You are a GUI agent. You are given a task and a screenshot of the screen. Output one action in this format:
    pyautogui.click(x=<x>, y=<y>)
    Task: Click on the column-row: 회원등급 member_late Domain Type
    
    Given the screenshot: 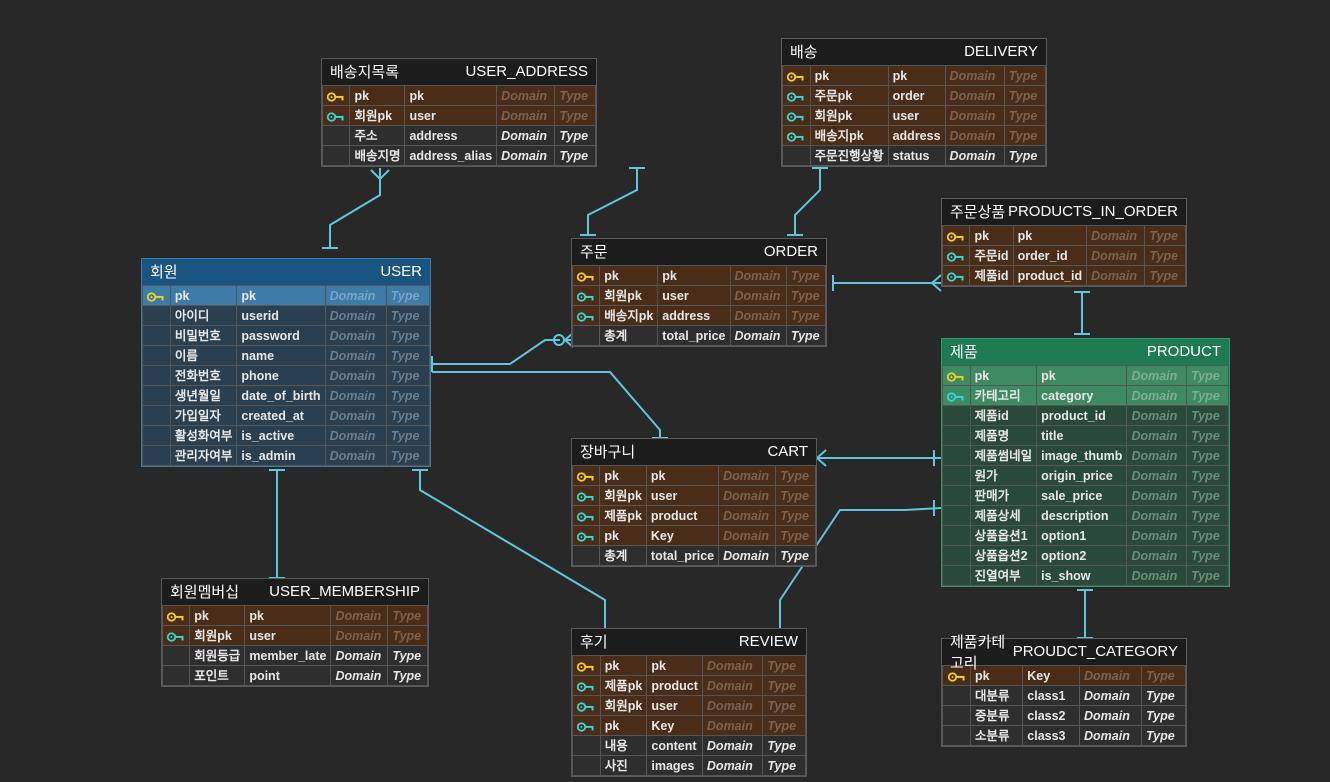 What is the action you would take?
    pyautogui.click(x=294, y=655)
    